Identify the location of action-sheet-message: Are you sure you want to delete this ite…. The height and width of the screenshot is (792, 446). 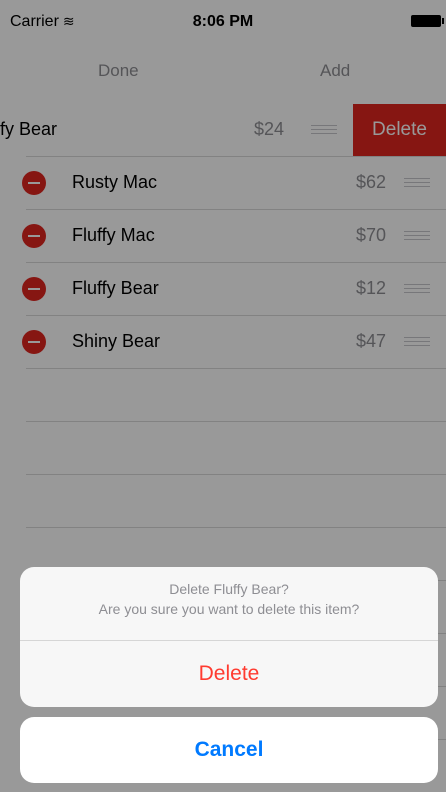
(229, 609).